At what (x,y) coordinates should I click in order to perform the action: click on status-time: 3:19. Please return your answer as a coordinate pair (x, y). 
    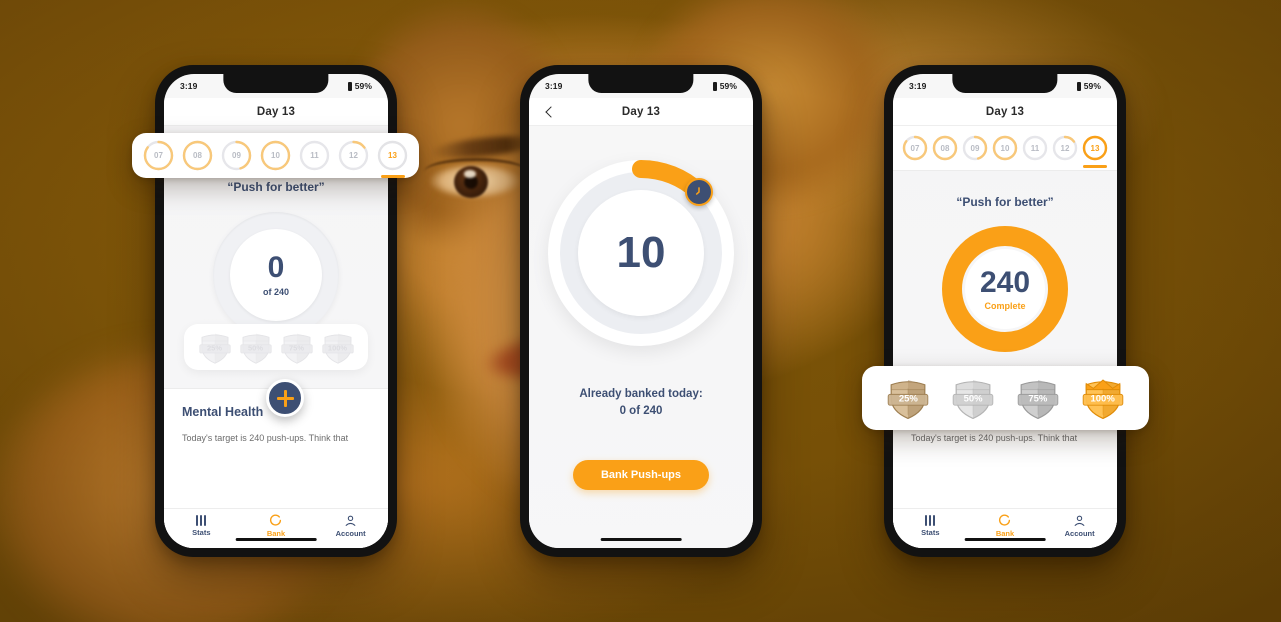
    Looking at the image, I should click on (189, 86).